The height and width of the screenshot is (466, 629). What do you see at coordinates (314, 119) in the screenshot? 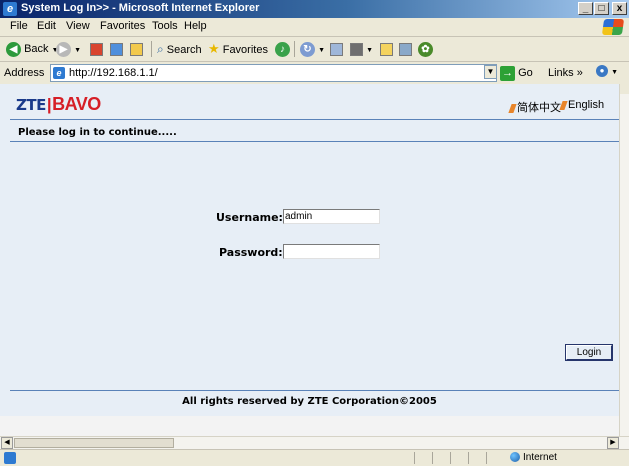
I see `header-divider` at bounding box center [314, 119].